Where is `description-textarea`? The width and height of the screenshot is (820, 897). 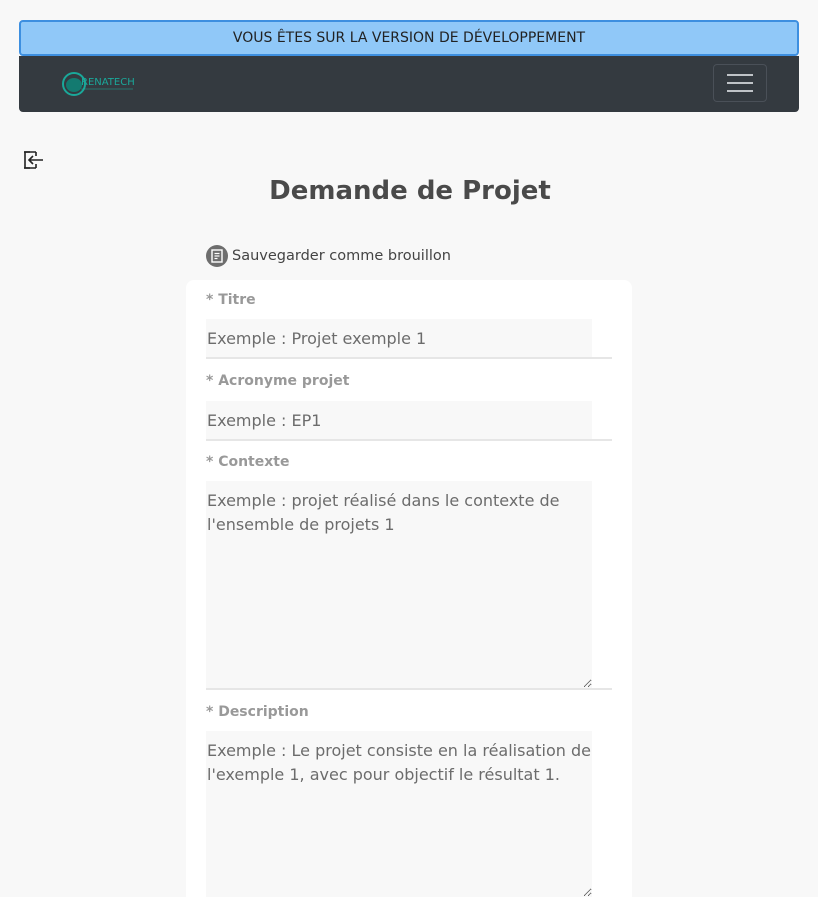
description-textarea is located at coordinates (399, 814).